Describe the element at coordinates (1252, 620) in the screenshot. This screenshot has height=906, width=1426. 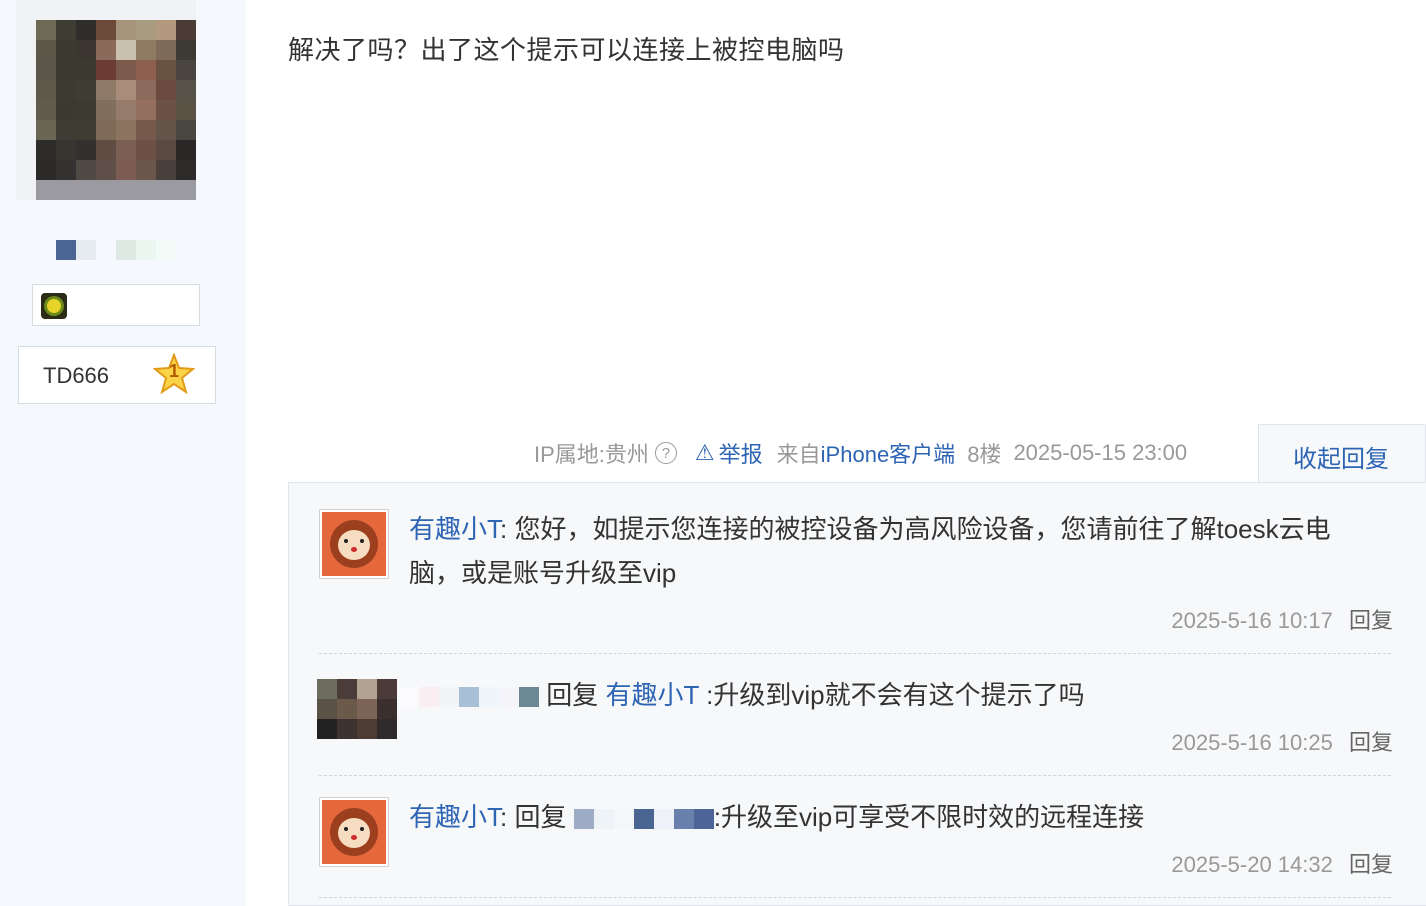
I see `reply-timestamp: 2025-5-16 10:17` at that location.